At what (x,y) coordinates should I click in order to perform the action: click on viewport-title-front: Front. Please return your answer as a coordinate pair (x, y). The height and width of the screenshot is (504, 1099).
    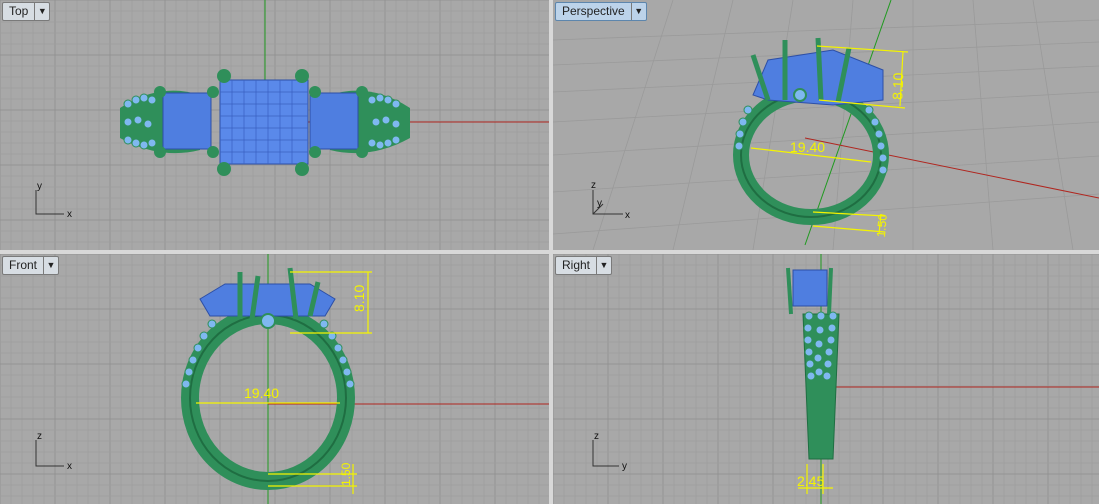
    Looking at the image, I should click on (23, 265).